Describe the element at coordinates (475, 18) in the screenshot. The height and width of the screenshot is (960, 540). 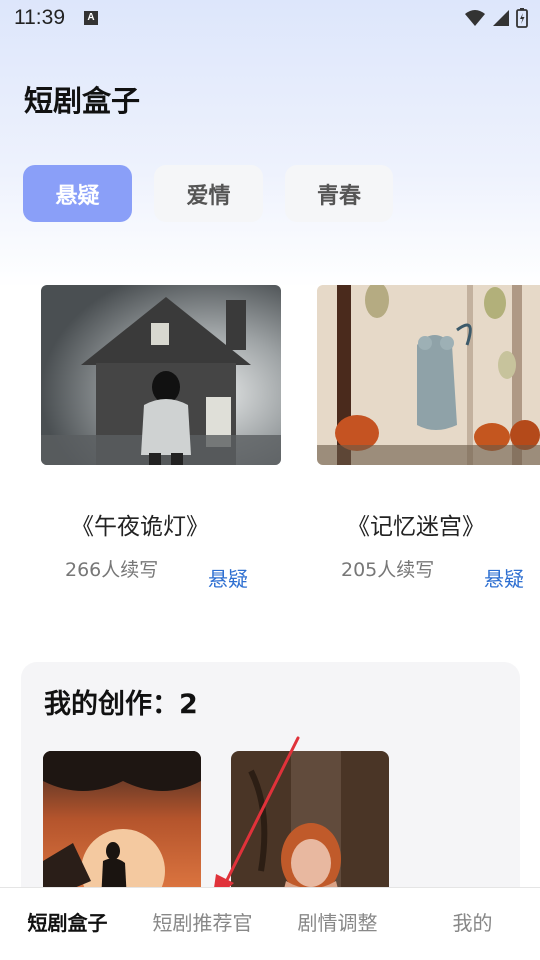
I see `wifi-icon` at that location.